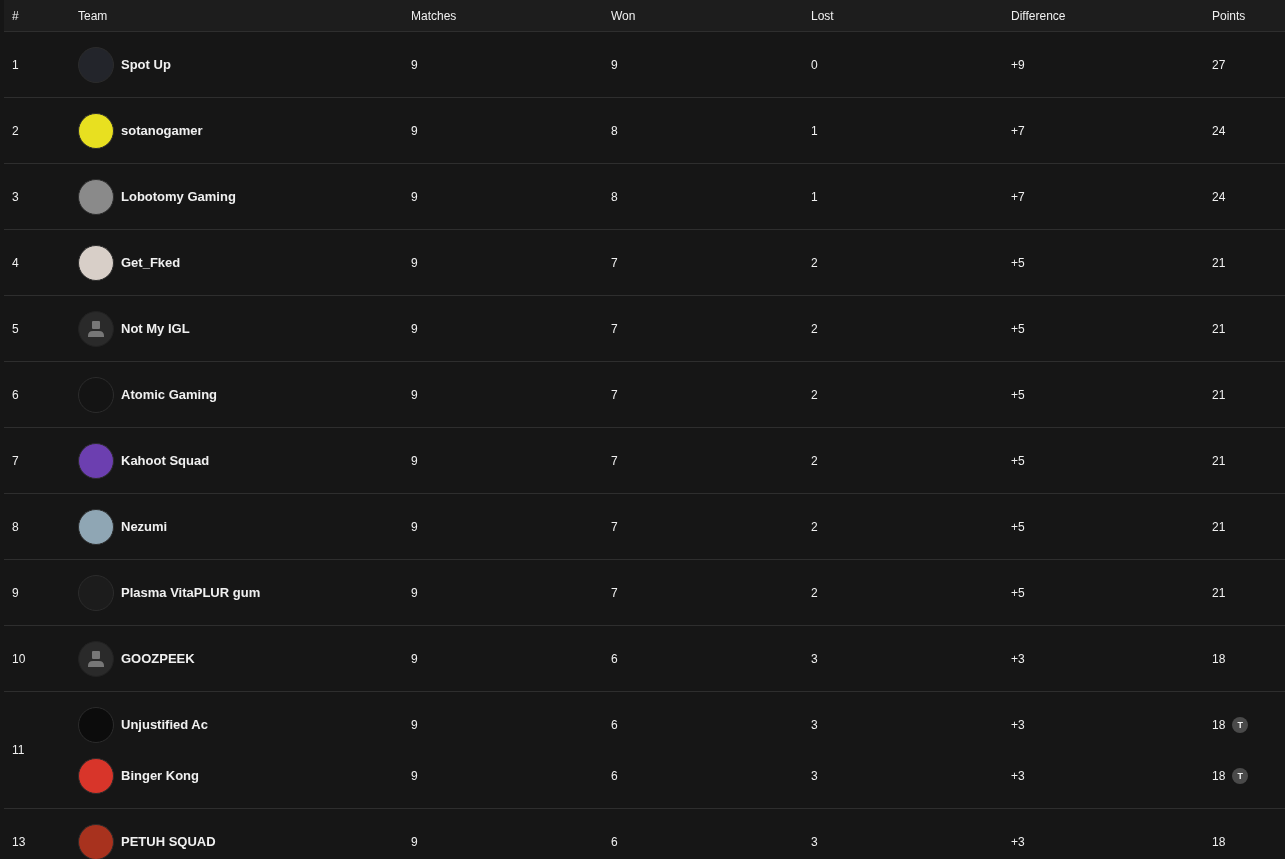  I want to click on team-name: Kahoot Squad, so click(165, 460).